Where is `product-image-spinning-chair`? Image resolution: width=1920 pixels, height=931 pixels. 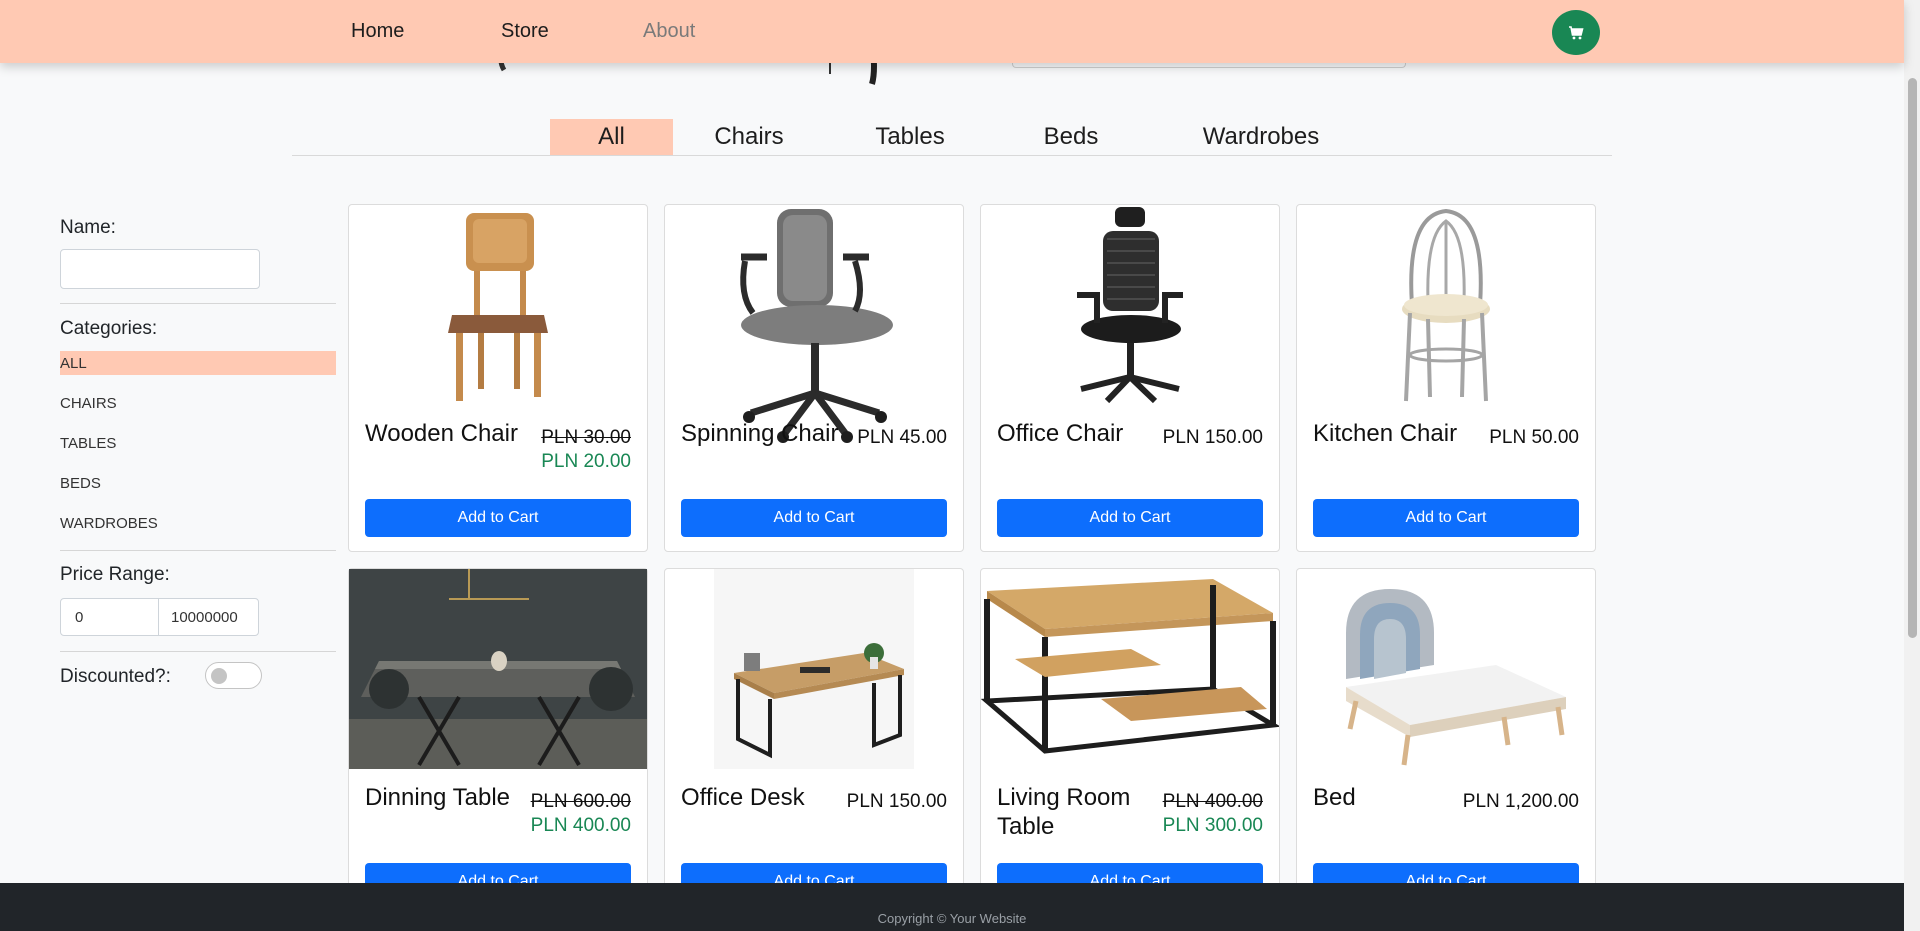
product-image-spinning-chair is located at coordinates (814, 324).